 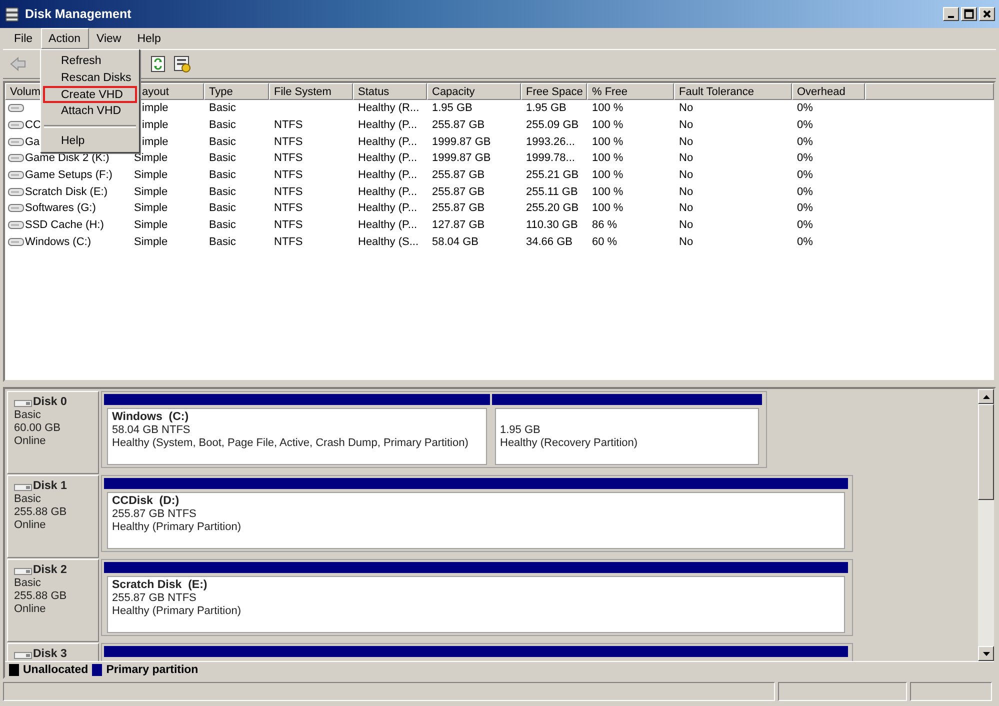 I want to click on menu-item: Action, so click(x=64, y=38).